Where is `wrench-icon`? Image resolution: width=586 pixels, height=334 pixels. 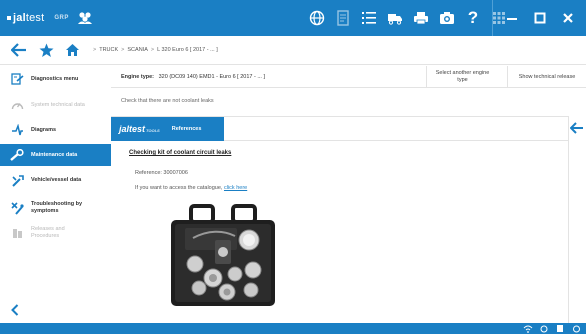
wrench-icon is located at coordinates (17, 155).